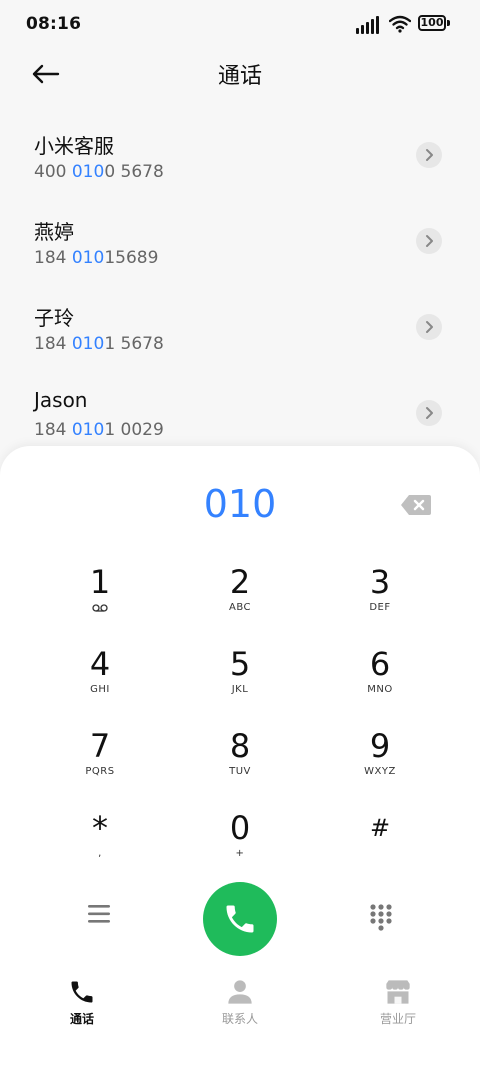 This screenshot has width=480, height=1066. Describe the element at coordinates (398, 1008) in the screenshot. I see `tab-store: 营业厅` at that location.